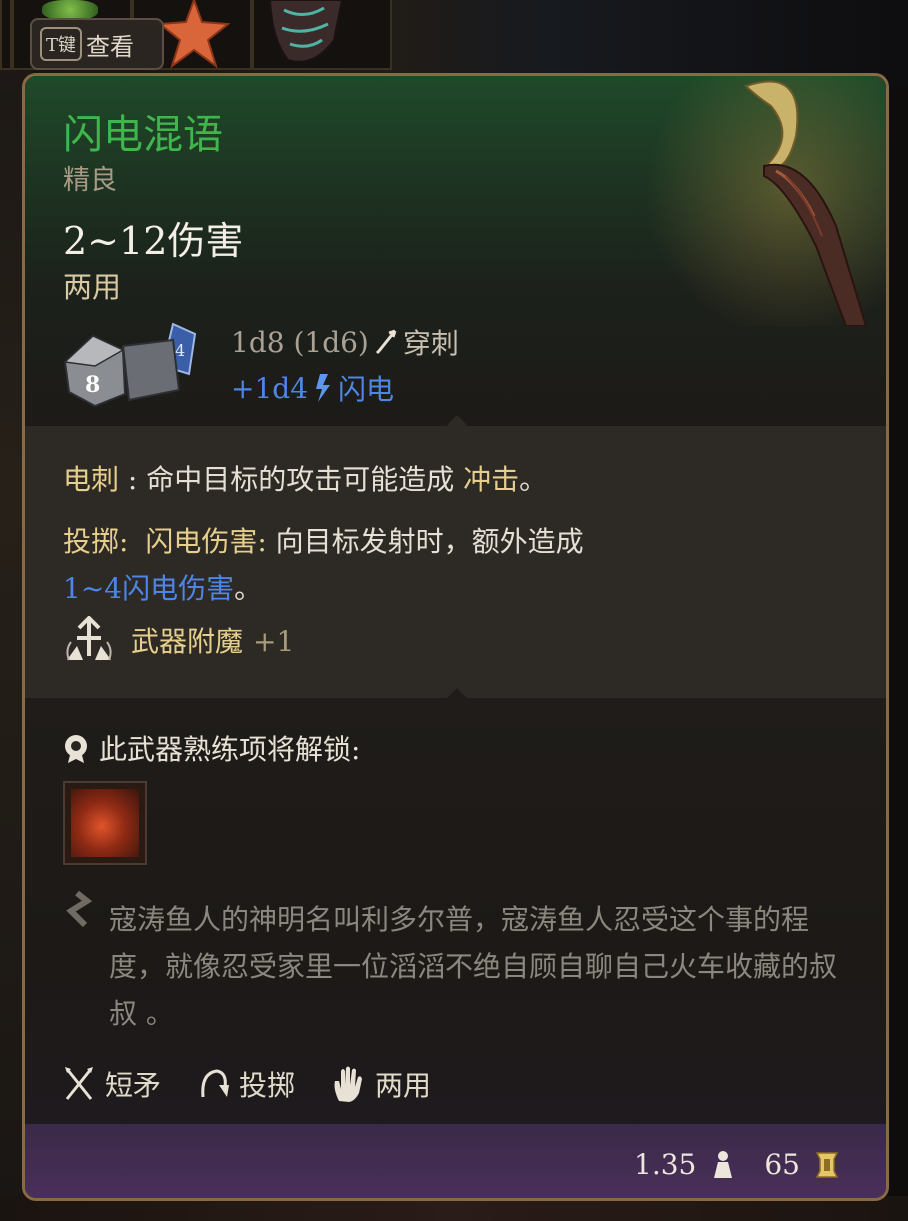 This screenshot has width=908, height=1221. I want to click on enchantment-label: 武器附魔 +1, so click(212, 640).